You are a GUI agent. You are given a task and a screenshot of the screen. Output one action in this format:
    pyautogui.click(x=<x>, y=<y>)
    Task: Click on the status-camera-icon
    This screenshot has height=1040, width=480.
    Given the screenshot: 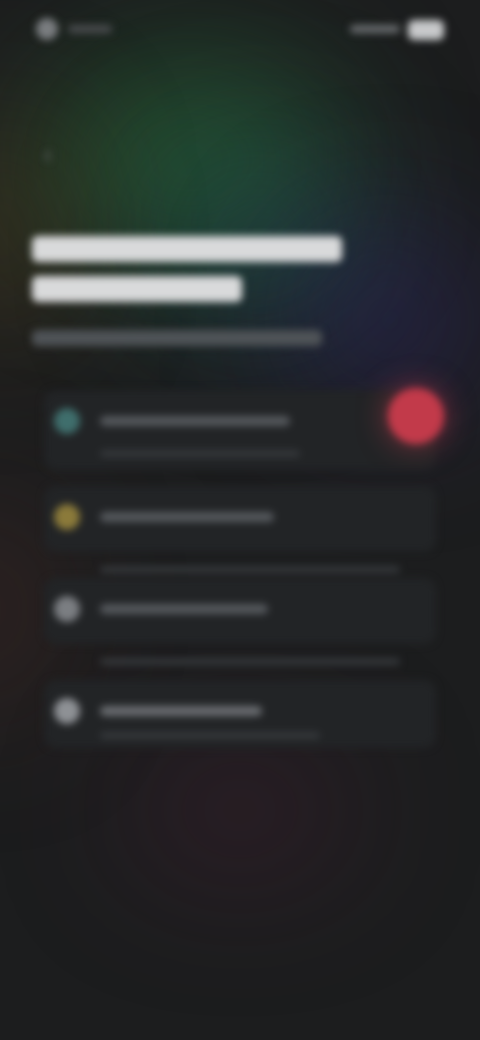 What is the action you would take?
    pyautogui.click(x=47, y=29)
    